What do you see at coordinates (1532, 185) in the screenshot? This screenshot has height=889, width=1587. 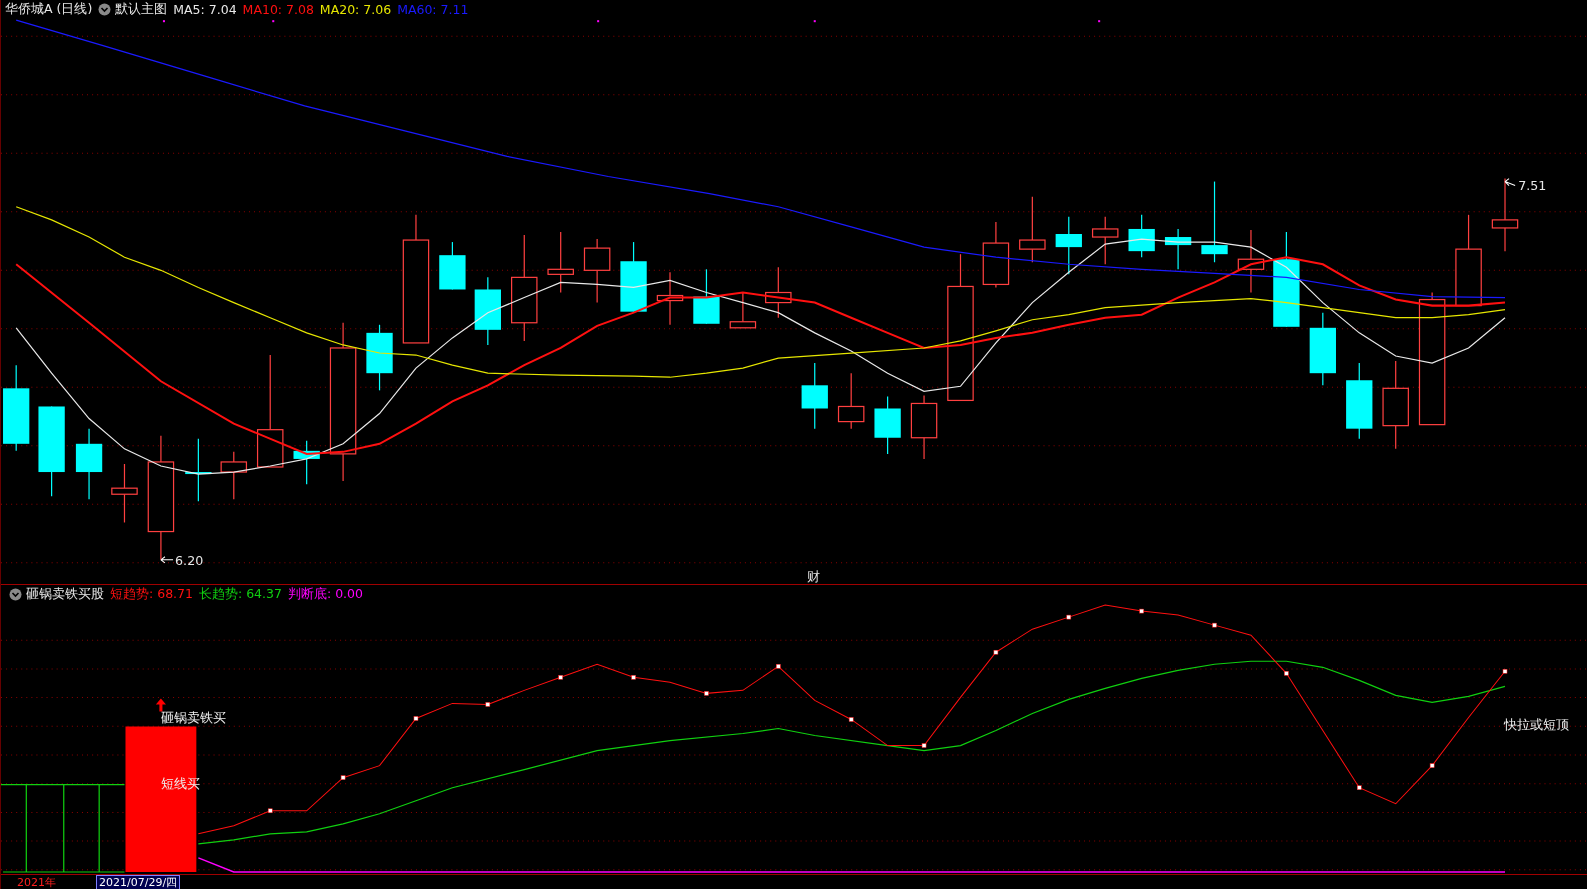 I see `high-price-label: 7.51` at bounding box center [1532, 185].